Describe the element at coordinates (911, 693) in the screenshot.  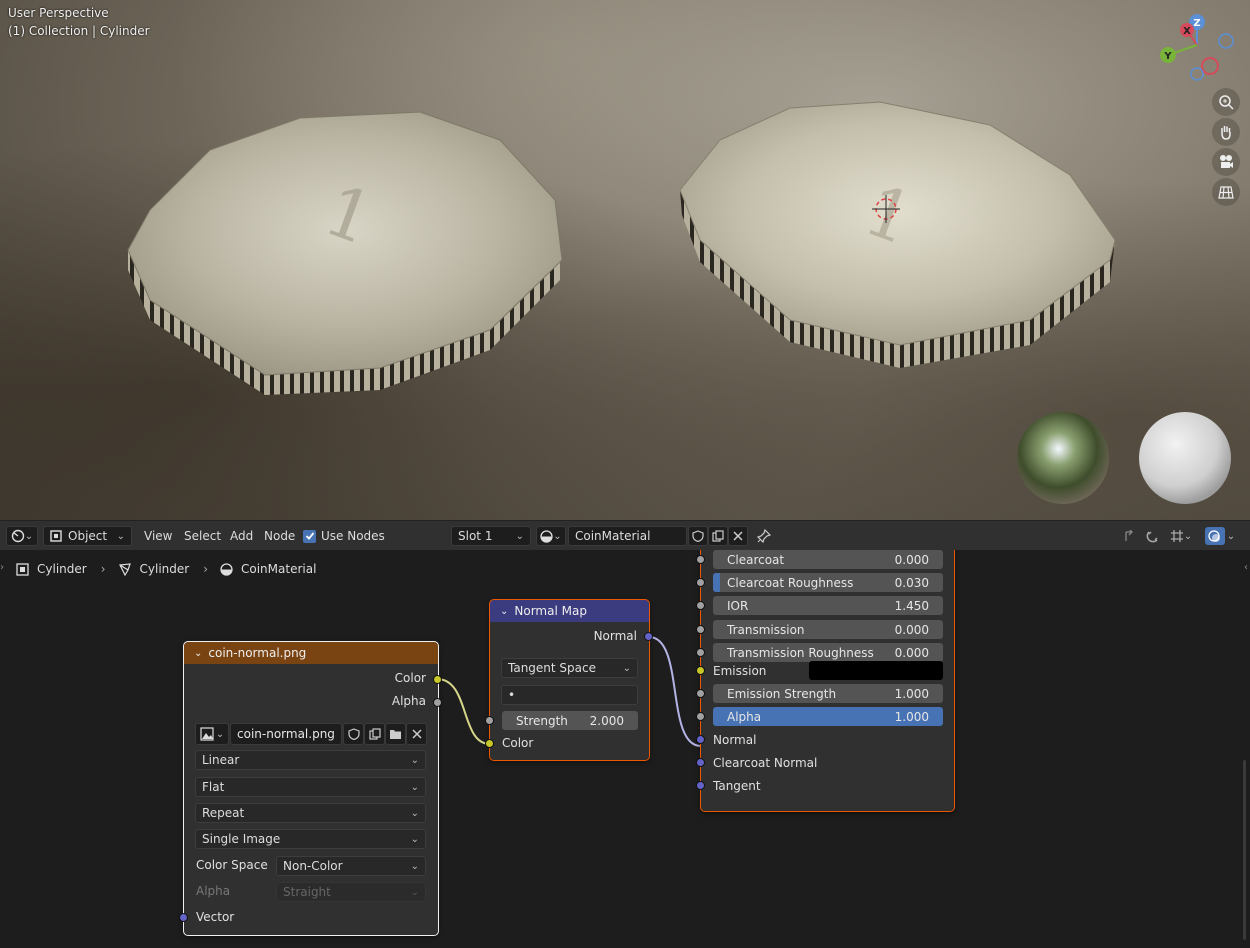
I see `emission-strength-value: 1.000` at that location.